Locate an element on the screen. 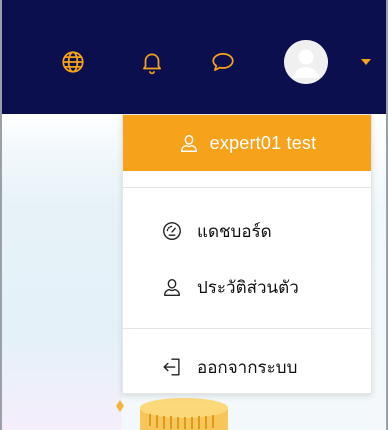 This screenshot has width=388, height=430. menu-item-logout: ออกจากระบบ is located at coordinates (247, 367).